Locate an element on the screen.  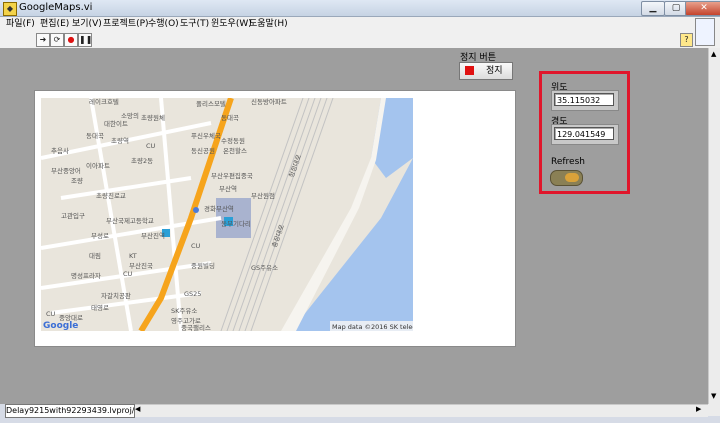
map-station-building is located at coordinates (233, 218).